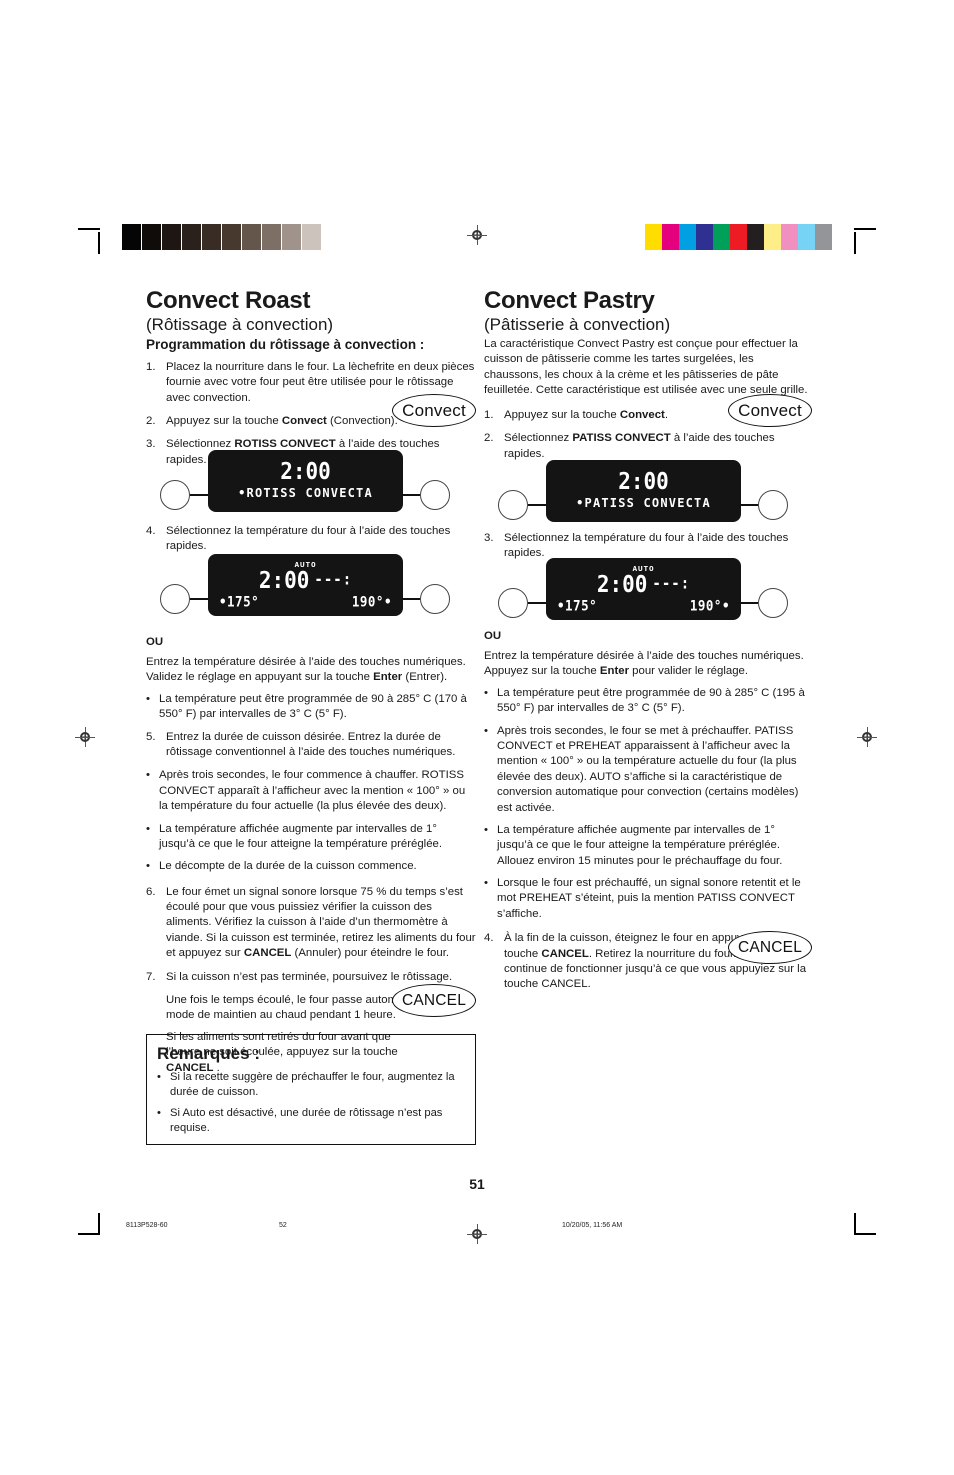  What do you see at coordinates (643, 496) in the screenshot?
I see `oven-display-patiss-convect: 2:00 •PATISS CONVECTA` at bounding box center [643, 496].